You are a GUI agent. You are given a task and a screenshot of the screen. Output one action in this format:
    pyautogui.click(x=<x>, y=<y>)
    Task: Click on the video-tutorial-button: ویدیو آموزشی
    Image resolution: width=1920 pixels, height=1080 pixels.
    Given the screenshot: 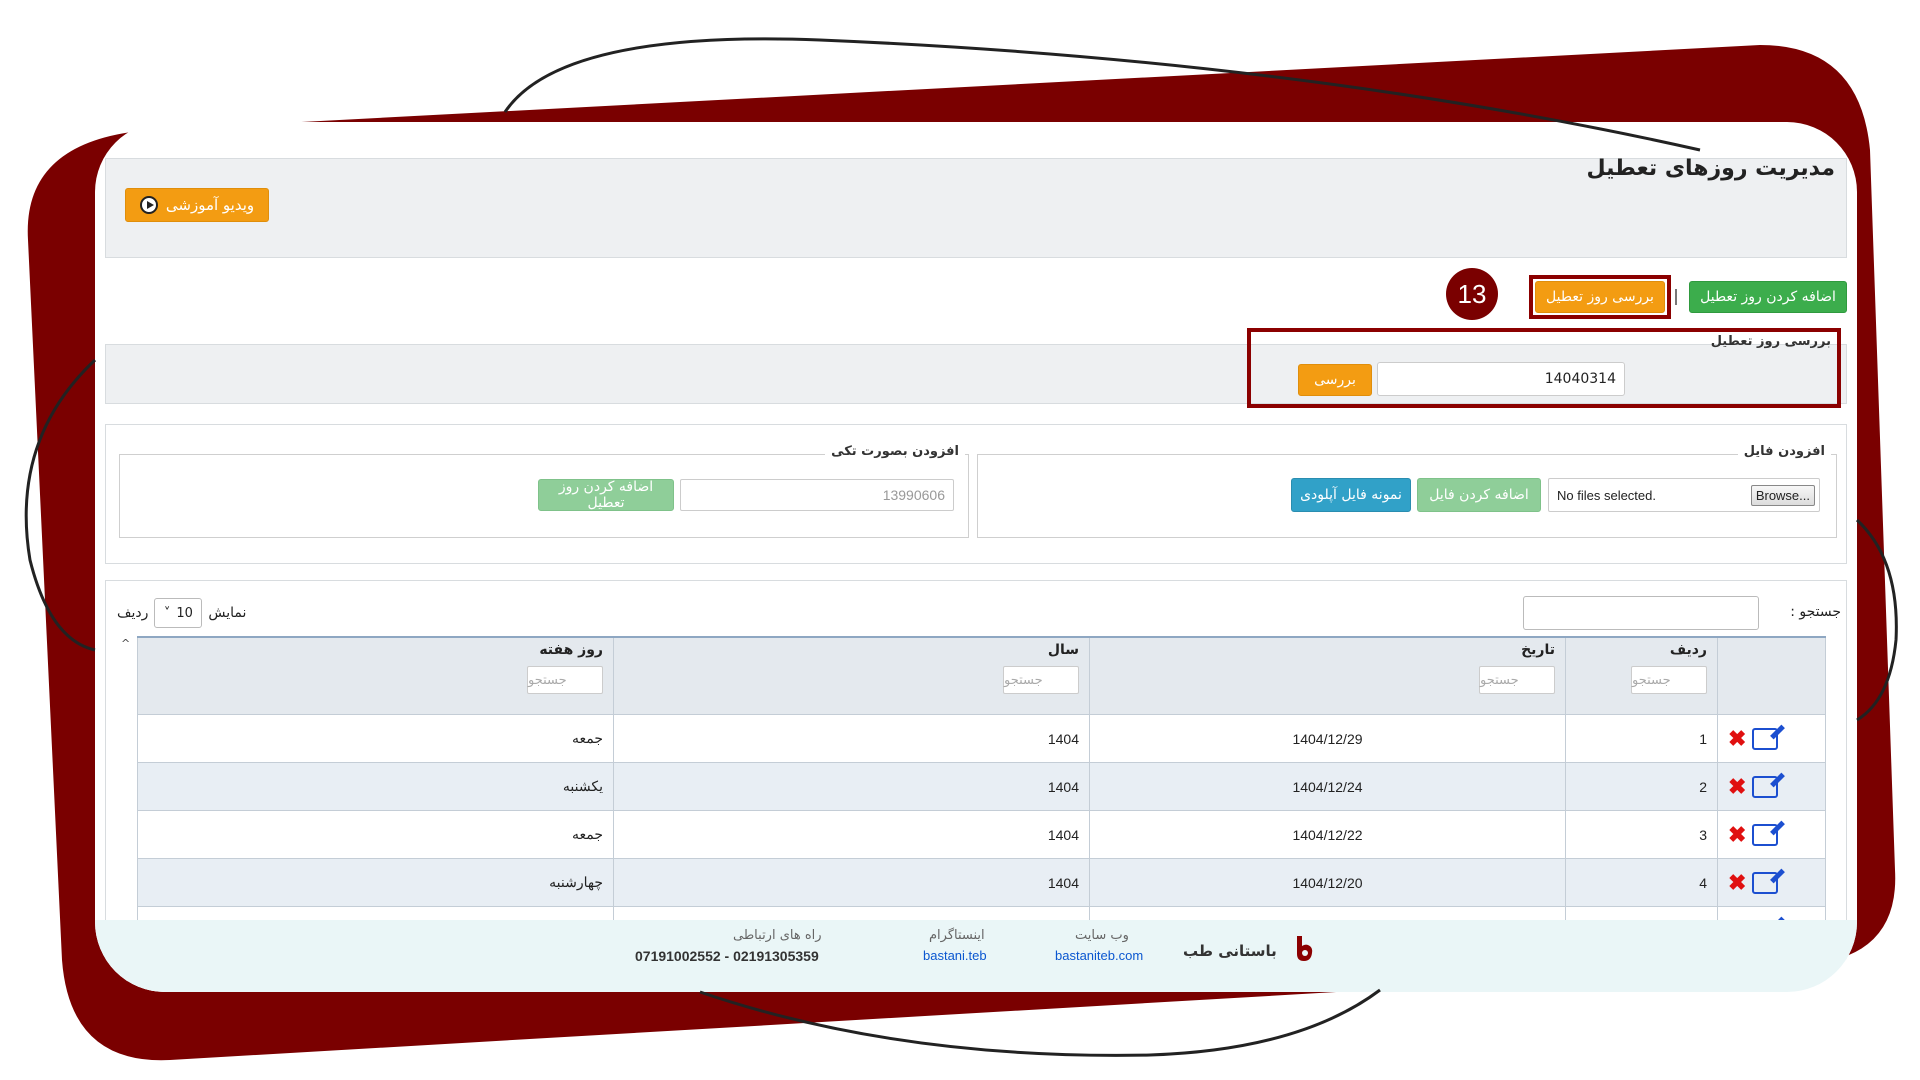 What is the action you would take?
    pyautogui.click(x=197, y=205)
    